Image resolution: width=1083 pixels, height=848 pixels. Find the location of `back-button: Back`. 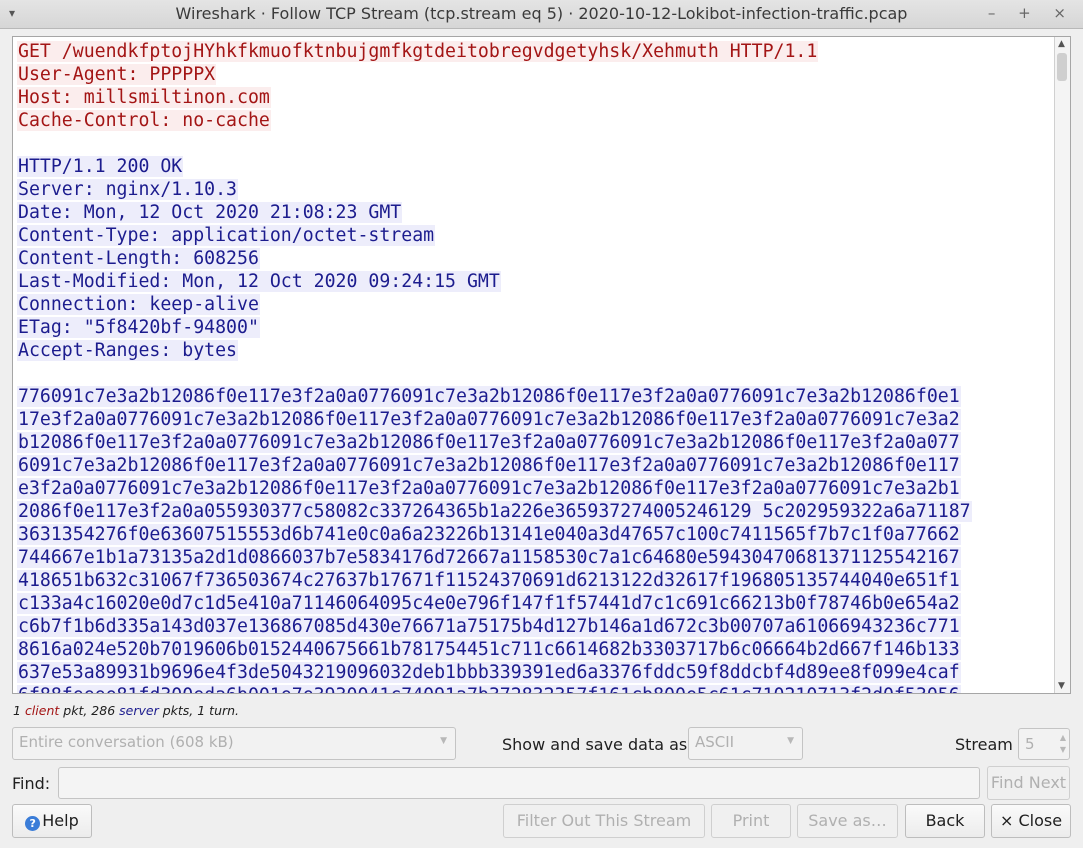

back-button: Back is located at coordinates (945, 821).